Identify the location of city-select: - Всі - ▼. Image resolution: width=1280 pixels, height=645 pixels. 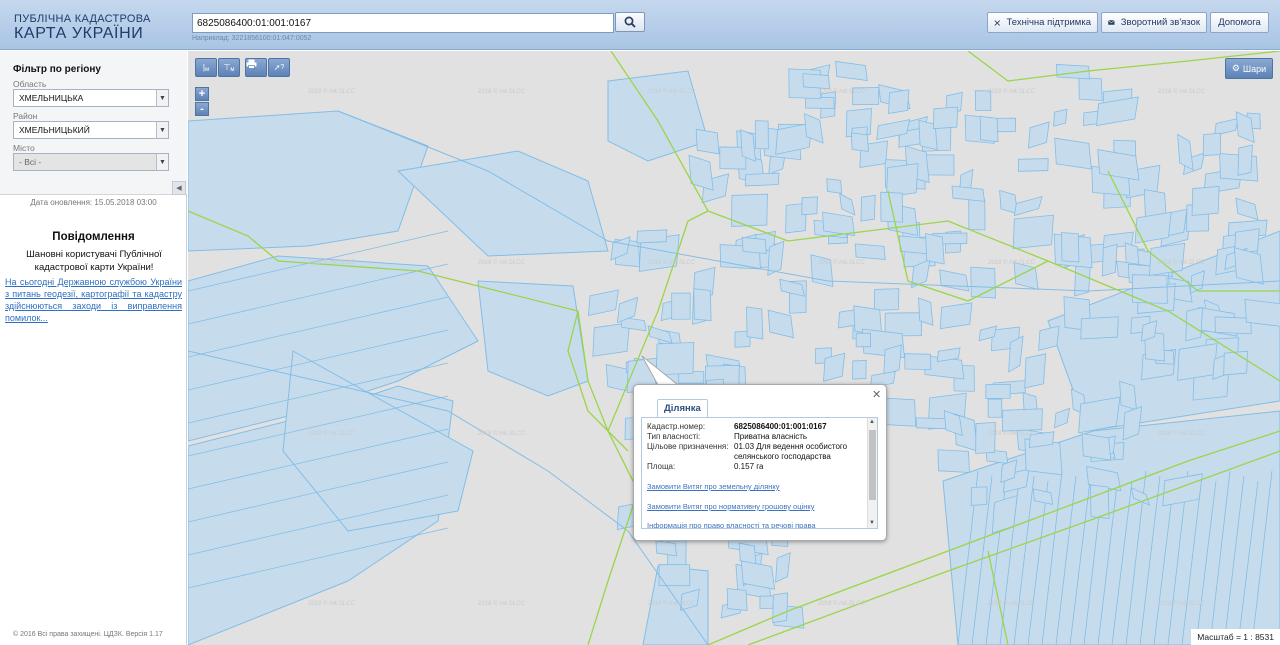
(91, 162).